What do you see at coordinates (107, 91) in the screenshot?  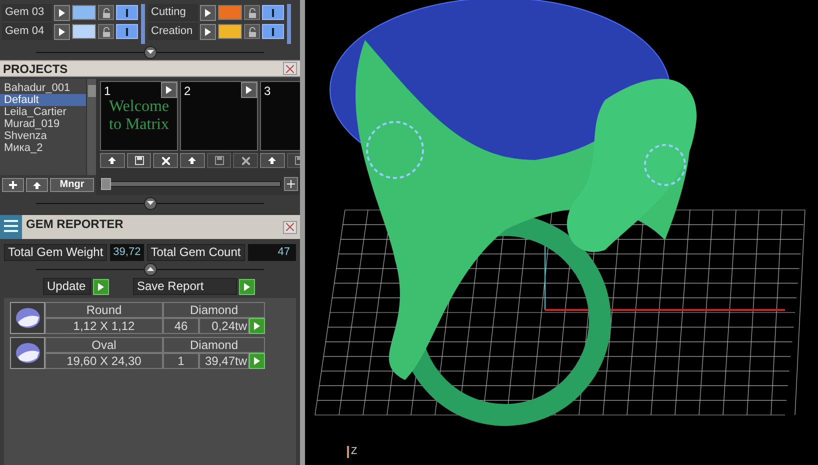 I see `slot-number: 1` at bounding box center [107, 91].